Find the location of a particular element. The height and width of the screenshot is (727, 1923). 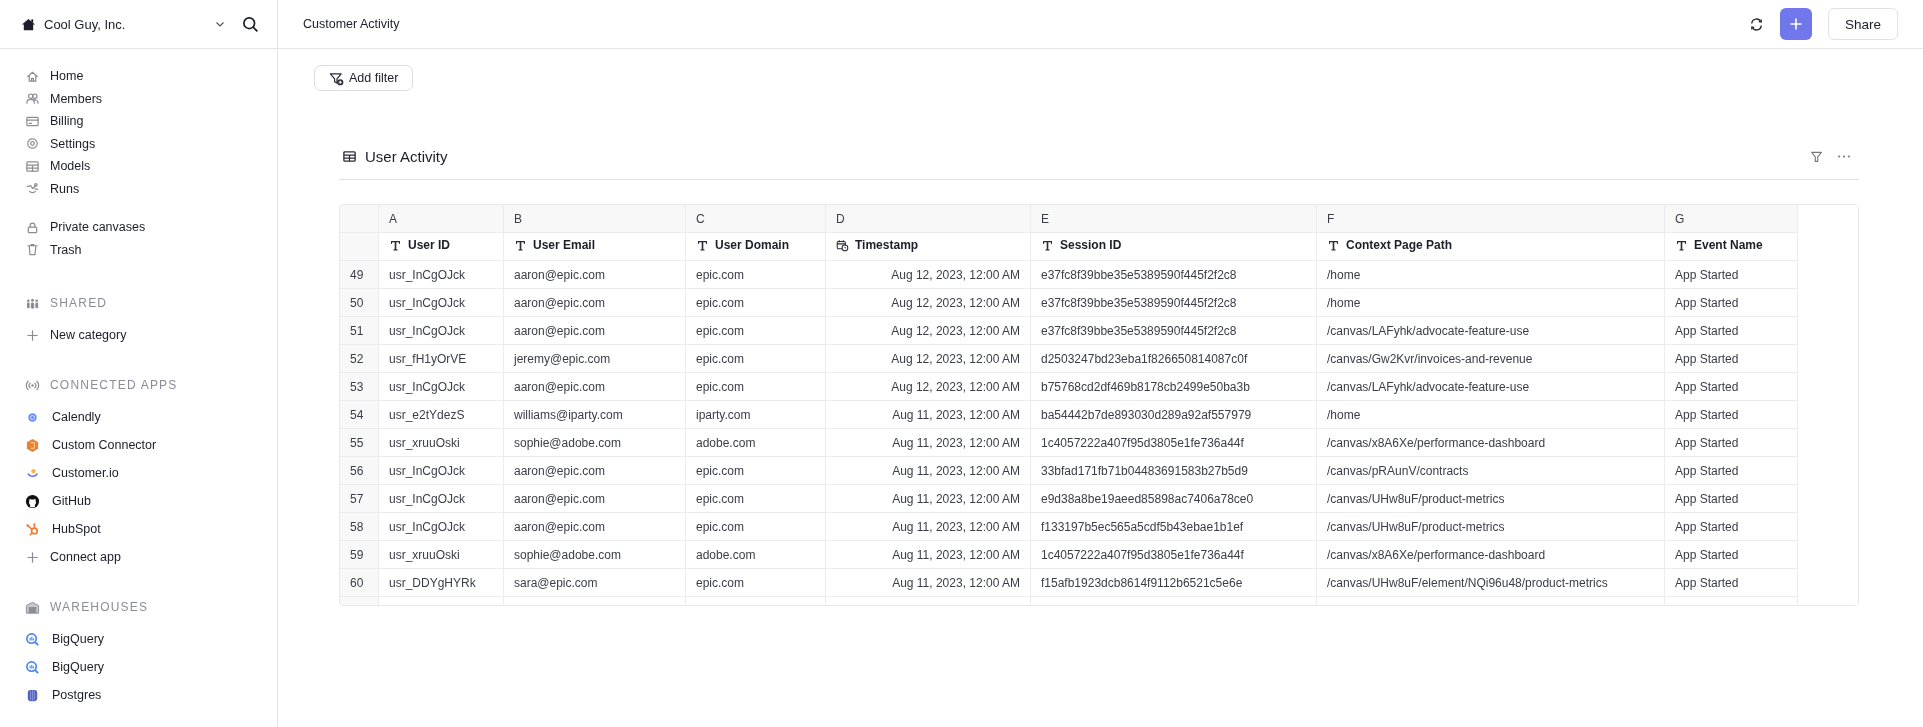

add-button is located at coordinates (1795, 24).